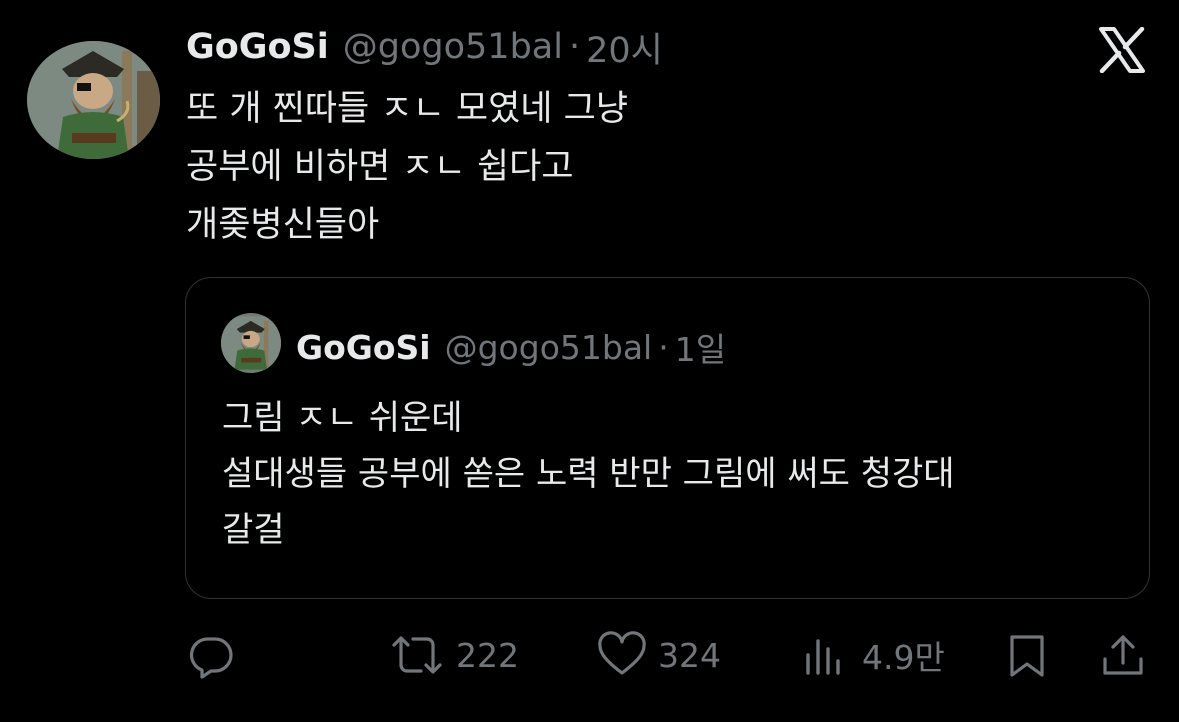 This screenshot has width=1179, height=722. What do you see at coordinates (1122, 50) in the screenshot?
I see `x-logo-icon` at bounding box center [1122, 50].